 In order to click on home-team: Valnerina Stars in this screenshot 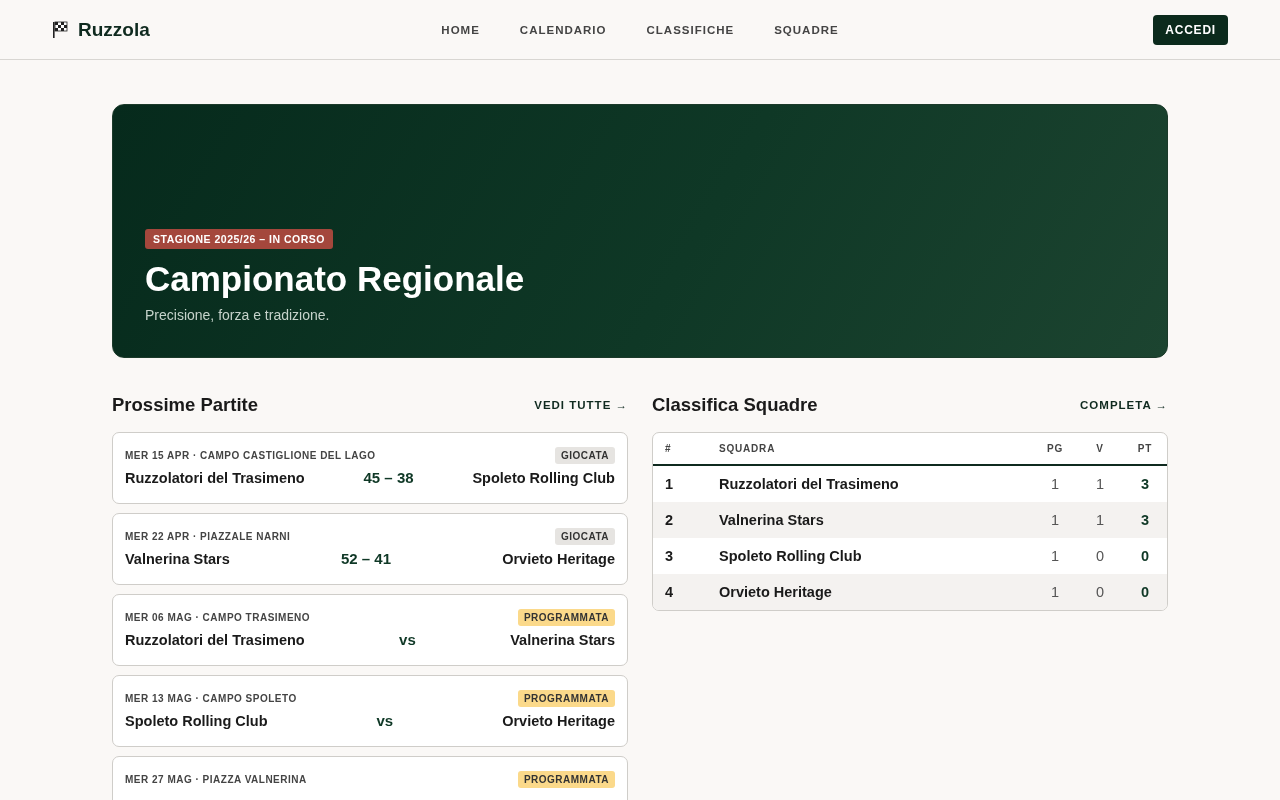, I will do `click(177, 558)`.